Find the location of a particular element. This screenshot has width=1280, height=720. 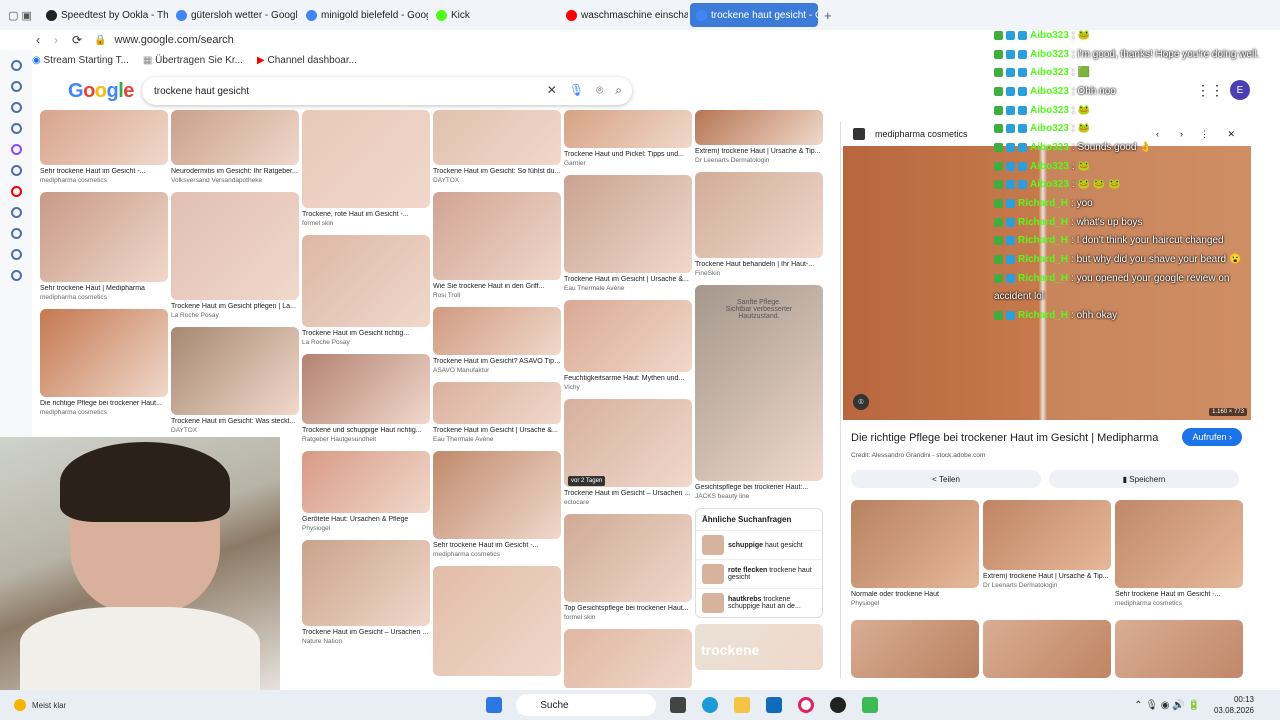

result-source: Physiogel is located at coordinates (366, 529).